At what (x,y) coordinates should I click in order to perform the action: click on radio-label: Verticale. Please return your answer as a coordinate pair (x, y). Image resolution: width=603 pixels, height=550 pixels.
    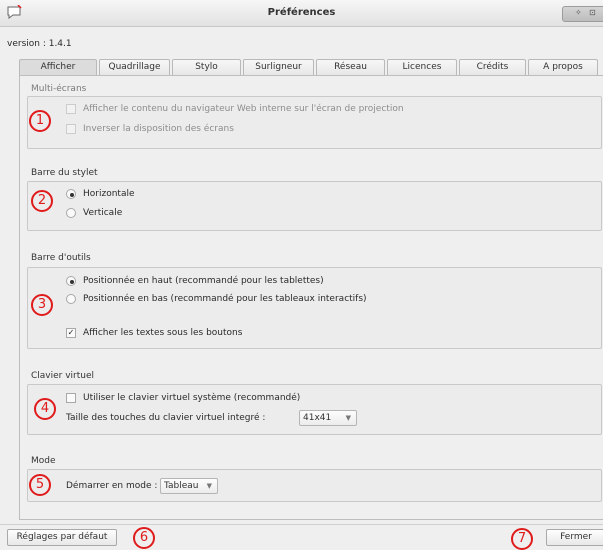
    Looking at the image, I should click on (103, 213).